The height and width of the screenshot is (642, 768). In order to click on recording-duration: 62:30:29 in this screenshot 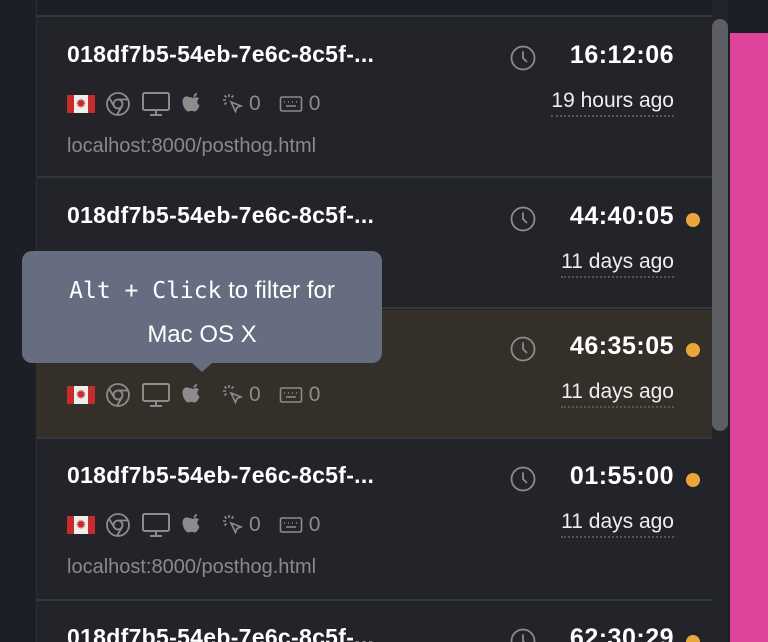, I will do `click(621, 633)`.